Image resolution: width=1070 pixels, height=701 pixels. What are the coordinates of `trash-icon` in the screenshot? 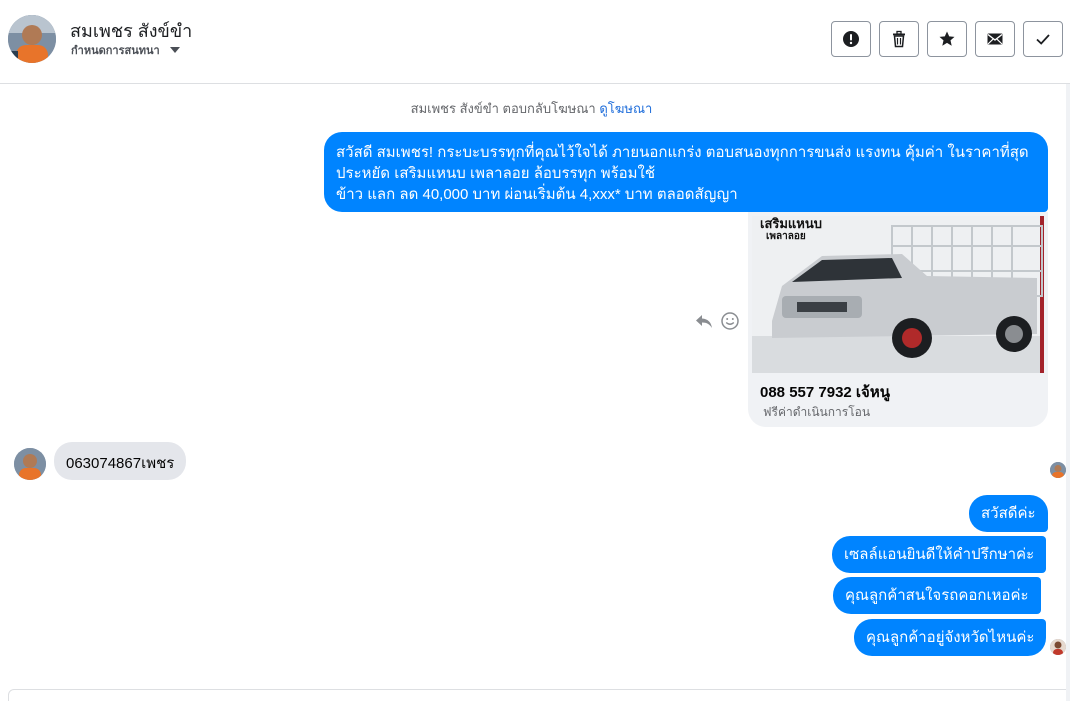 It's located at (899, 39).